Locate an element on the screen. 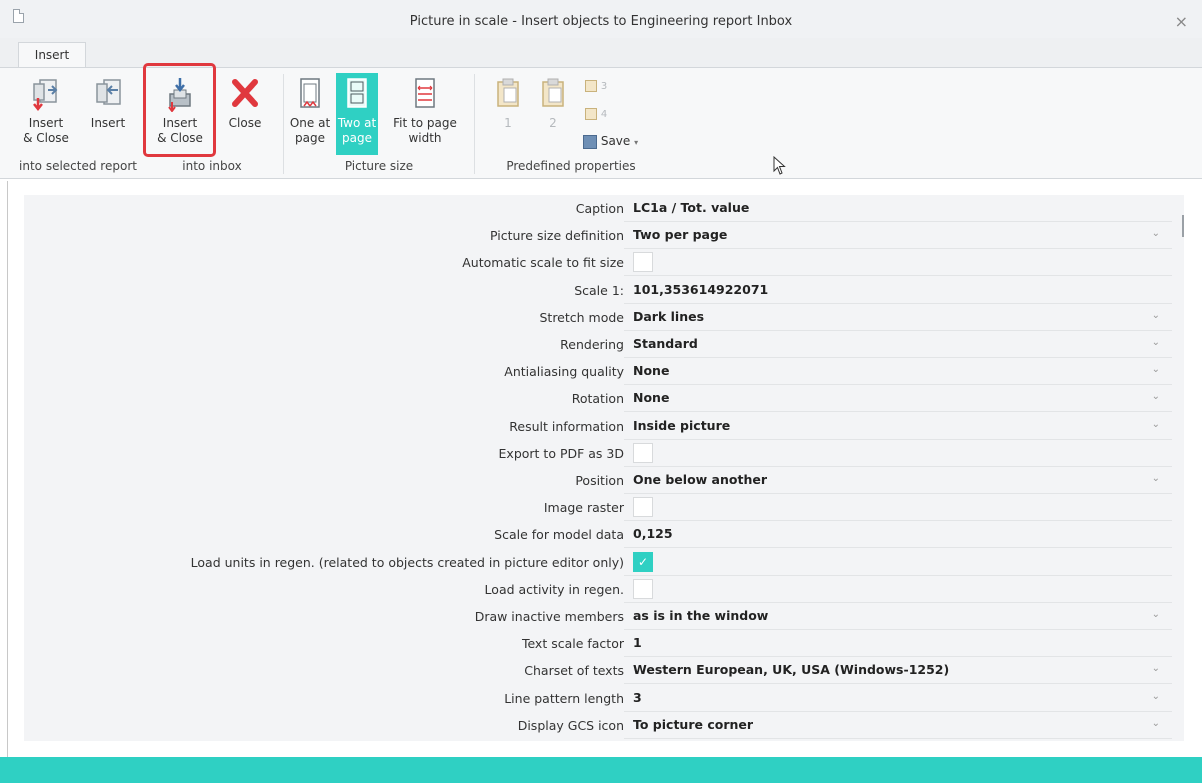 The width and height of the screenshot is (1202, 783). checkbox-checked: ✓ is located at coordinates (643, 561).